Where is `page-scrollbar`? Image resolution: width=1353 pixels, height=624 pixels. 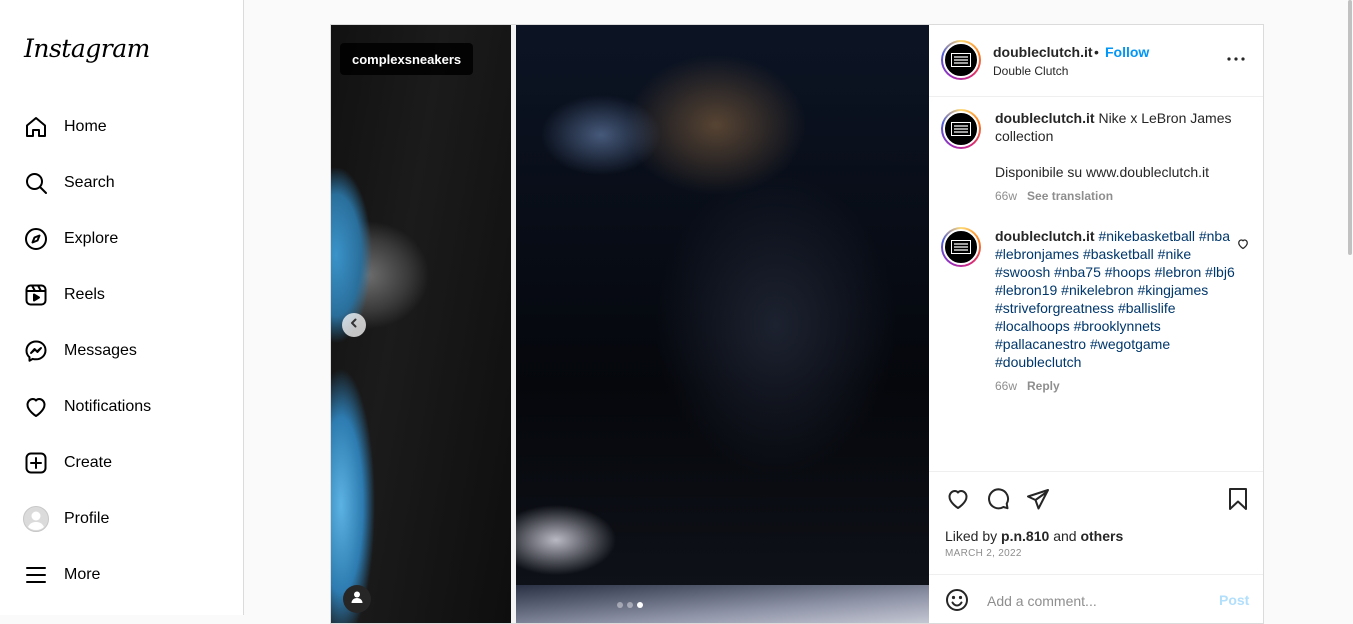
page-scrollbar is located at coordinates (1350, 307).